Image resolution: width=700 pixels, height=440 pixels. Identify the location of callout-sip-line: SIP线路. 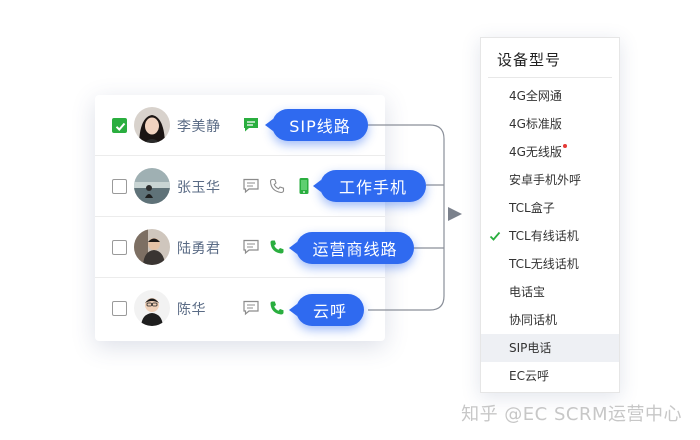
(316, 125).